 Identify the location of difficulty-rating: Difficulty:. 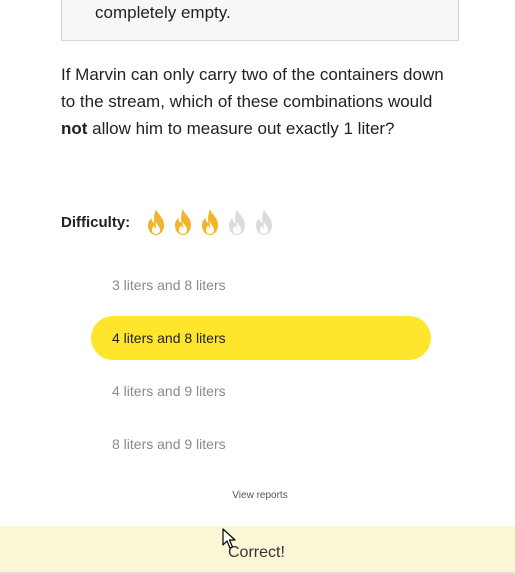
(170, 222).